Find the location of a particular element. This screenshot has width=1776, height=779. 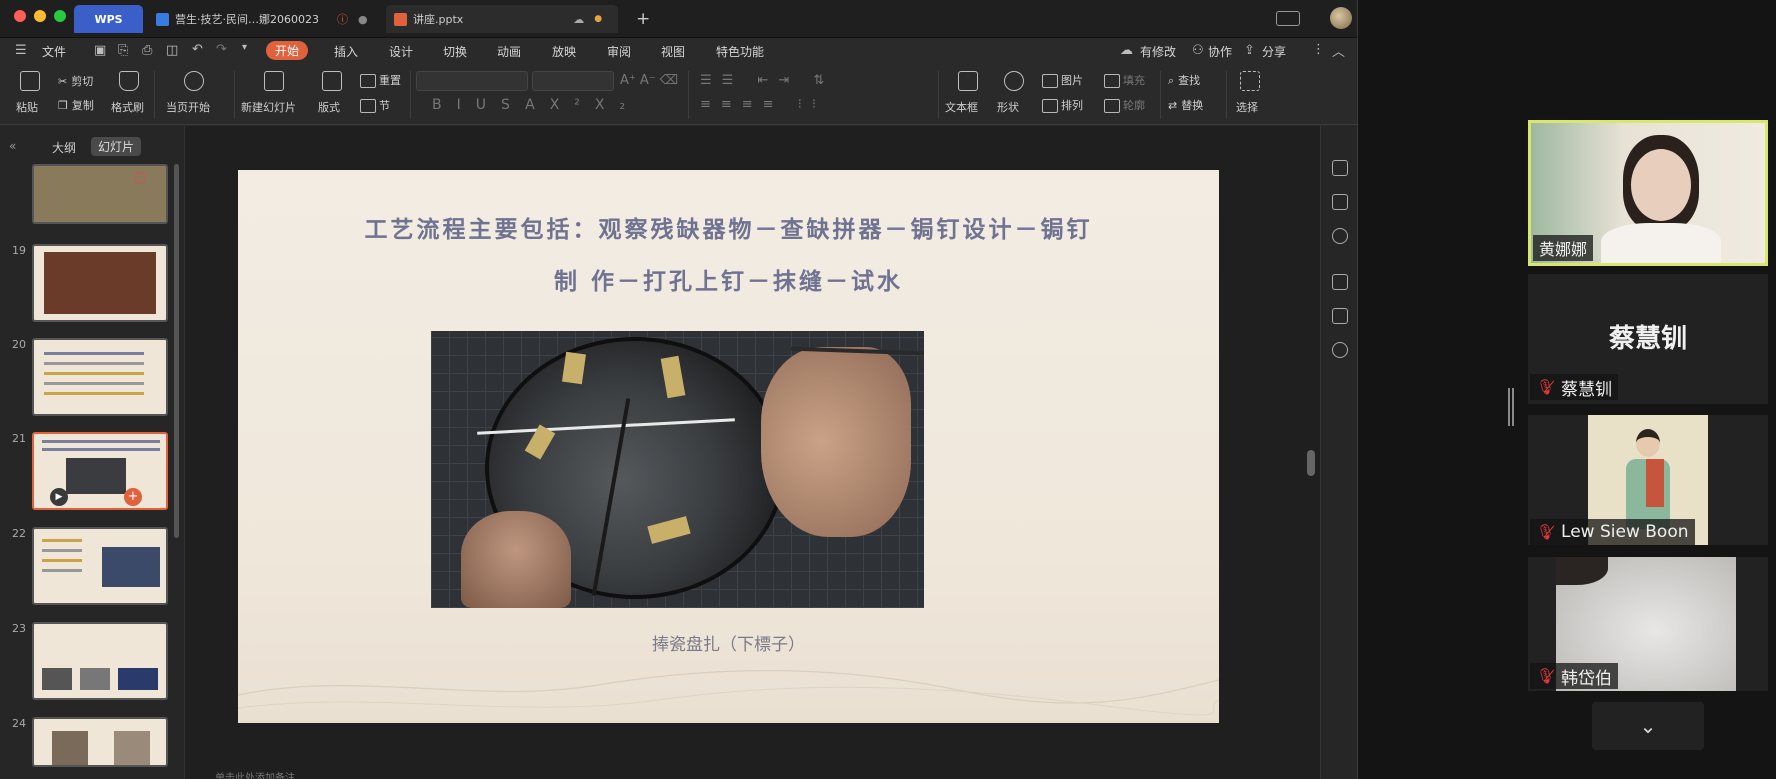

add-slide-icon: + is located at coordinates (133, 497).